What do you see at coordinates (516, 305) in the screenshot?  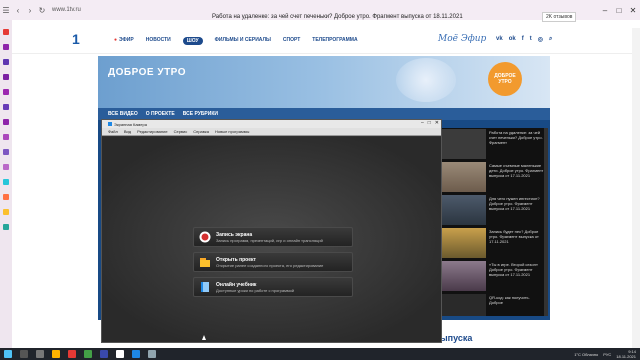 I see `video-title: QR-код: как получить. Доброе` at bounding box center [516, 305].